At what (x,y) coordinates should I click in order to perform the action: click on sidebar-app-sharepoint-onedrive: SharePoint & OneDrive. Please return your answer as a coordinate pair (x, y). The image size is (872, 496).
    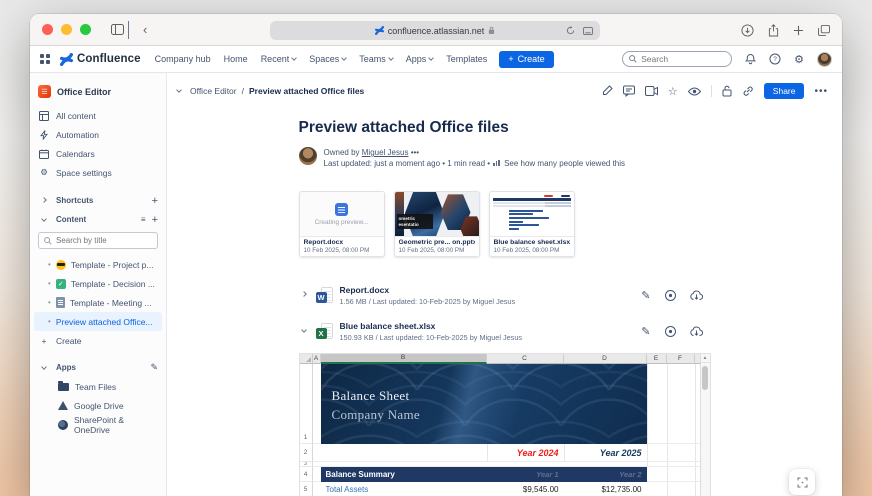
    Looking at the image, I should click on (98, 425).